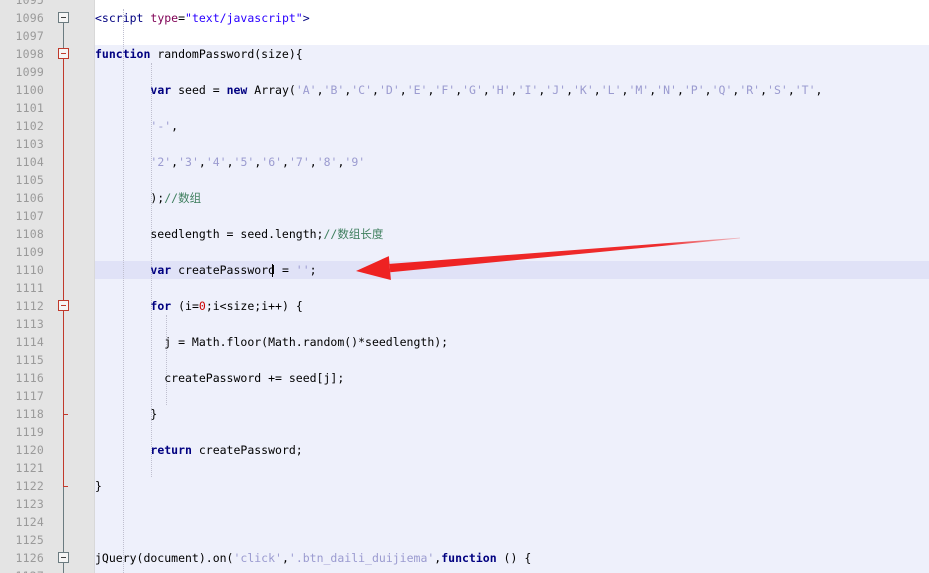 The image size is (929, 573). I want to click on code-line: 1123, so click(464, 504).